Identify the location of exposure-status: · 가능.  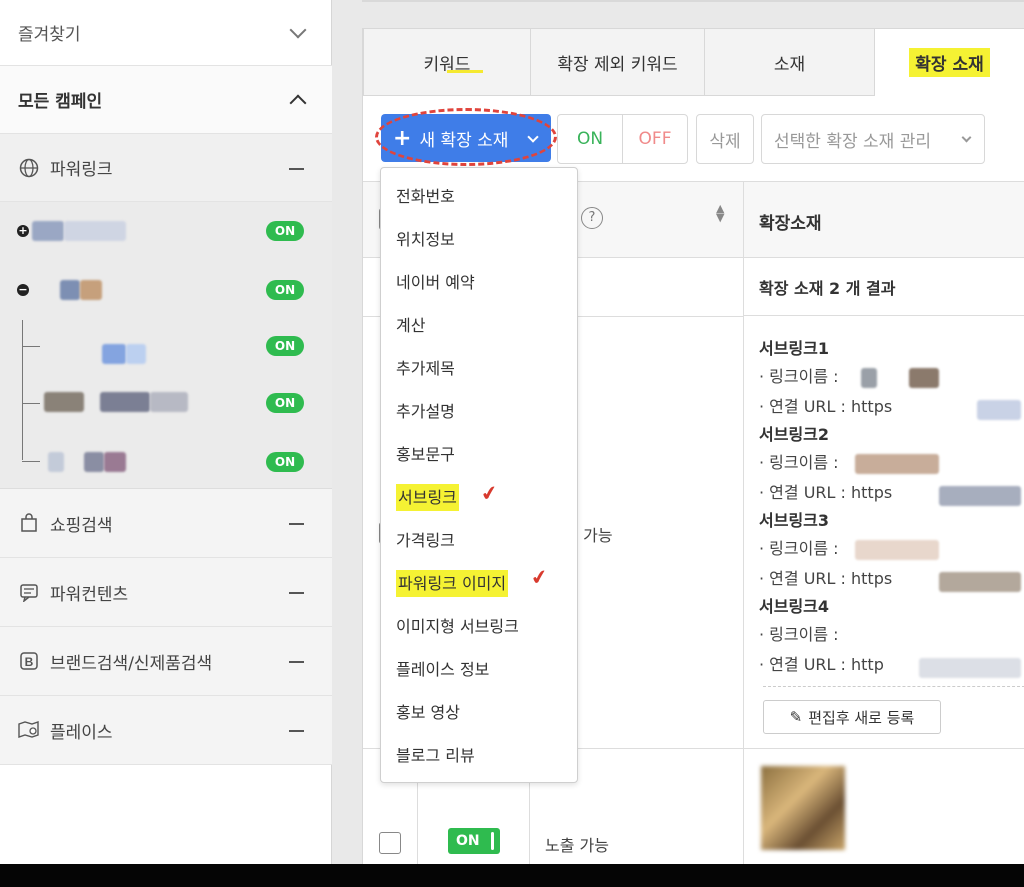
(593, 535).